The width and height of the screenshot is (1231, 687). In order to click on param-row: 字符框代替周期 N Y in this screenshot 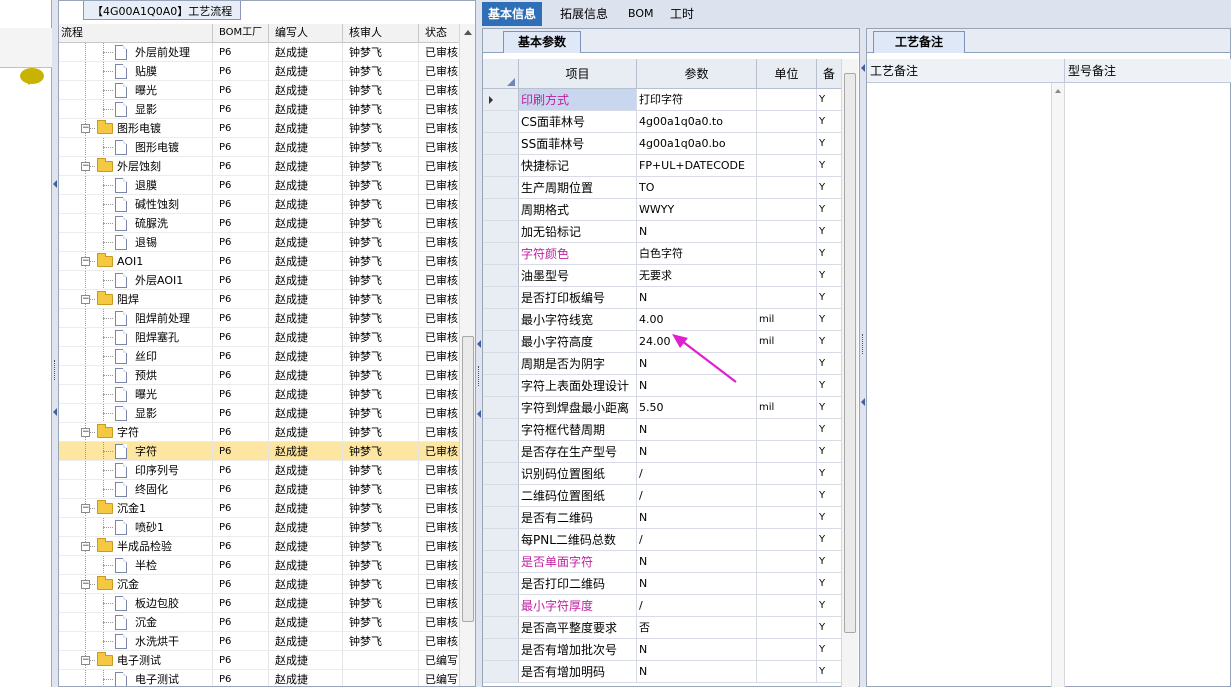, I will do `click(662, 430)`.